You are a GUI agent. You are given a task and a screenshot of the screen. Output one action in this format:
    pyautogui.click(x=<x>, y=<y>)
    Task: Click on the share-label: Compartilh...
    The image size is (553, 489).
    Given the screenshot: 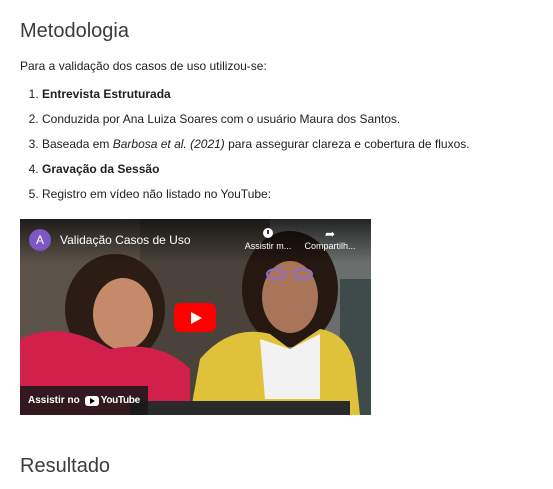 What is the action you would take?
    pyautogui.click(x=330, y=246)
    